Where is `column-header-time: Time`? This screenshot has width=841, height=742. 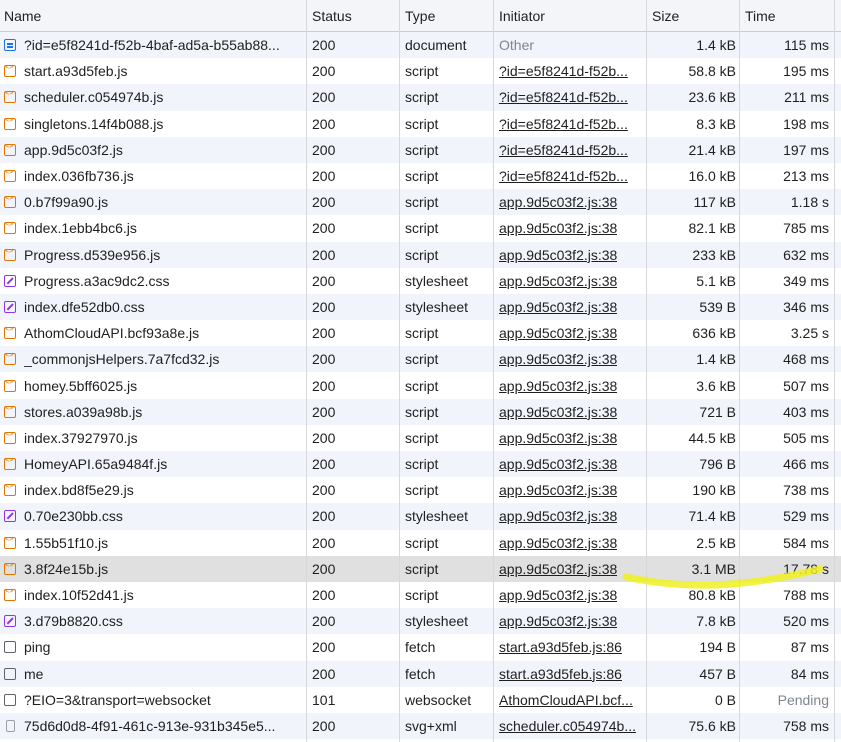 column-header-time: Time is located at coordinates (787, 15).